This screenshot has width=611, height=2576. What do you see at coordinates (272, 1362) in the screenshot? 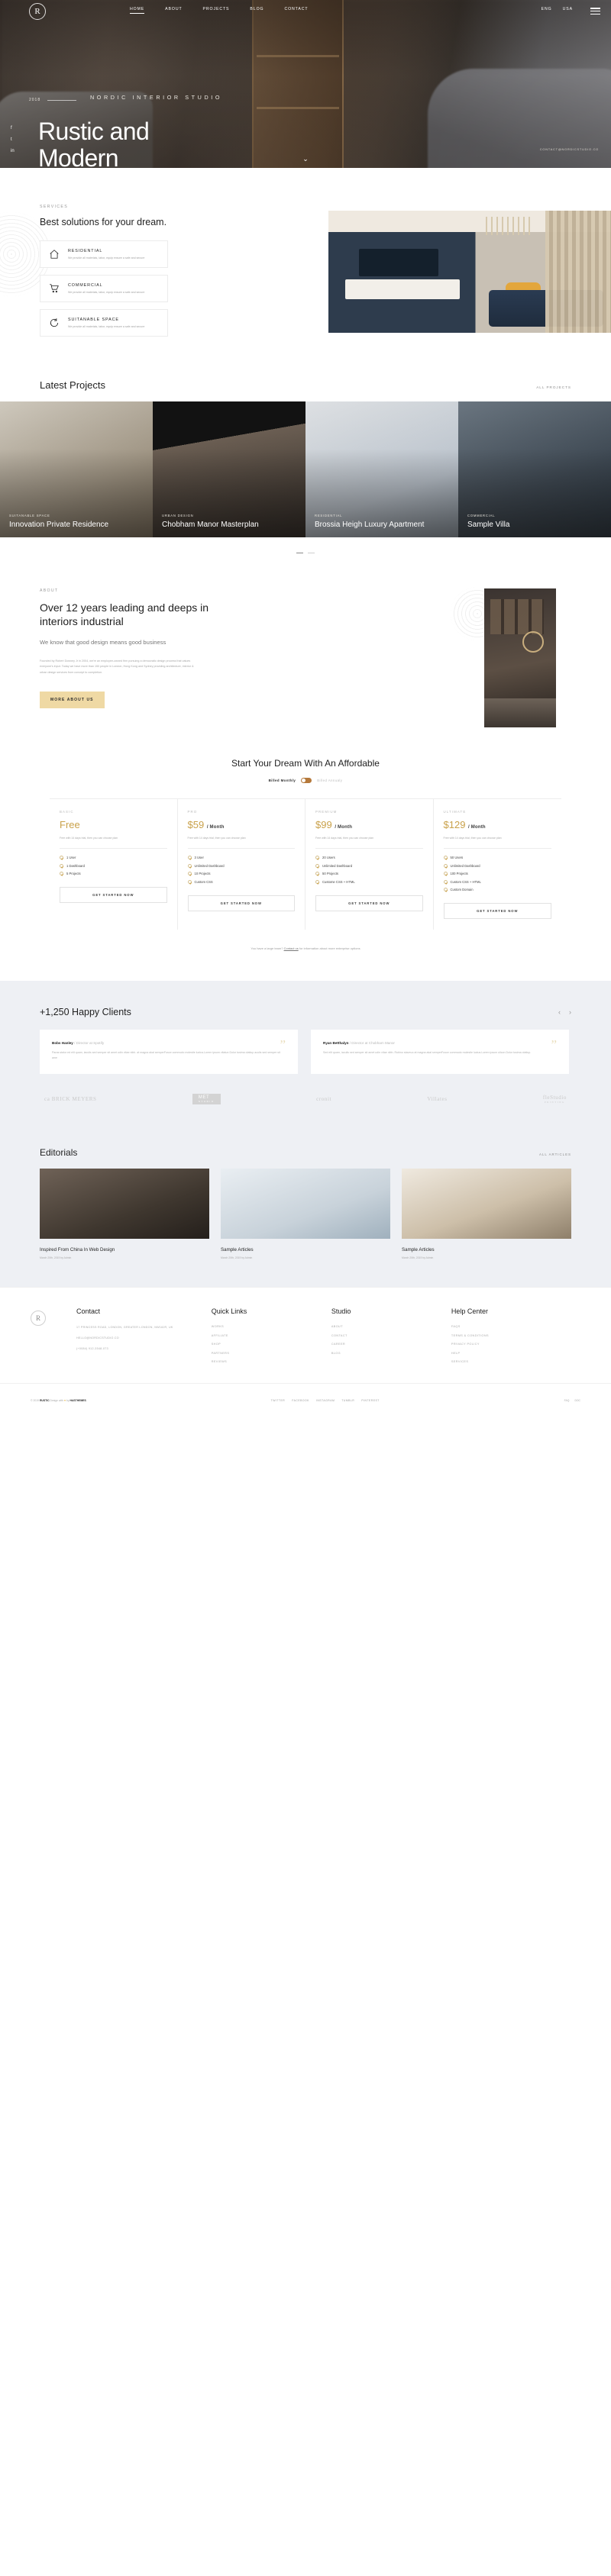
I see `footer-link: REVIEWS` at bounding box center [272, 1362].